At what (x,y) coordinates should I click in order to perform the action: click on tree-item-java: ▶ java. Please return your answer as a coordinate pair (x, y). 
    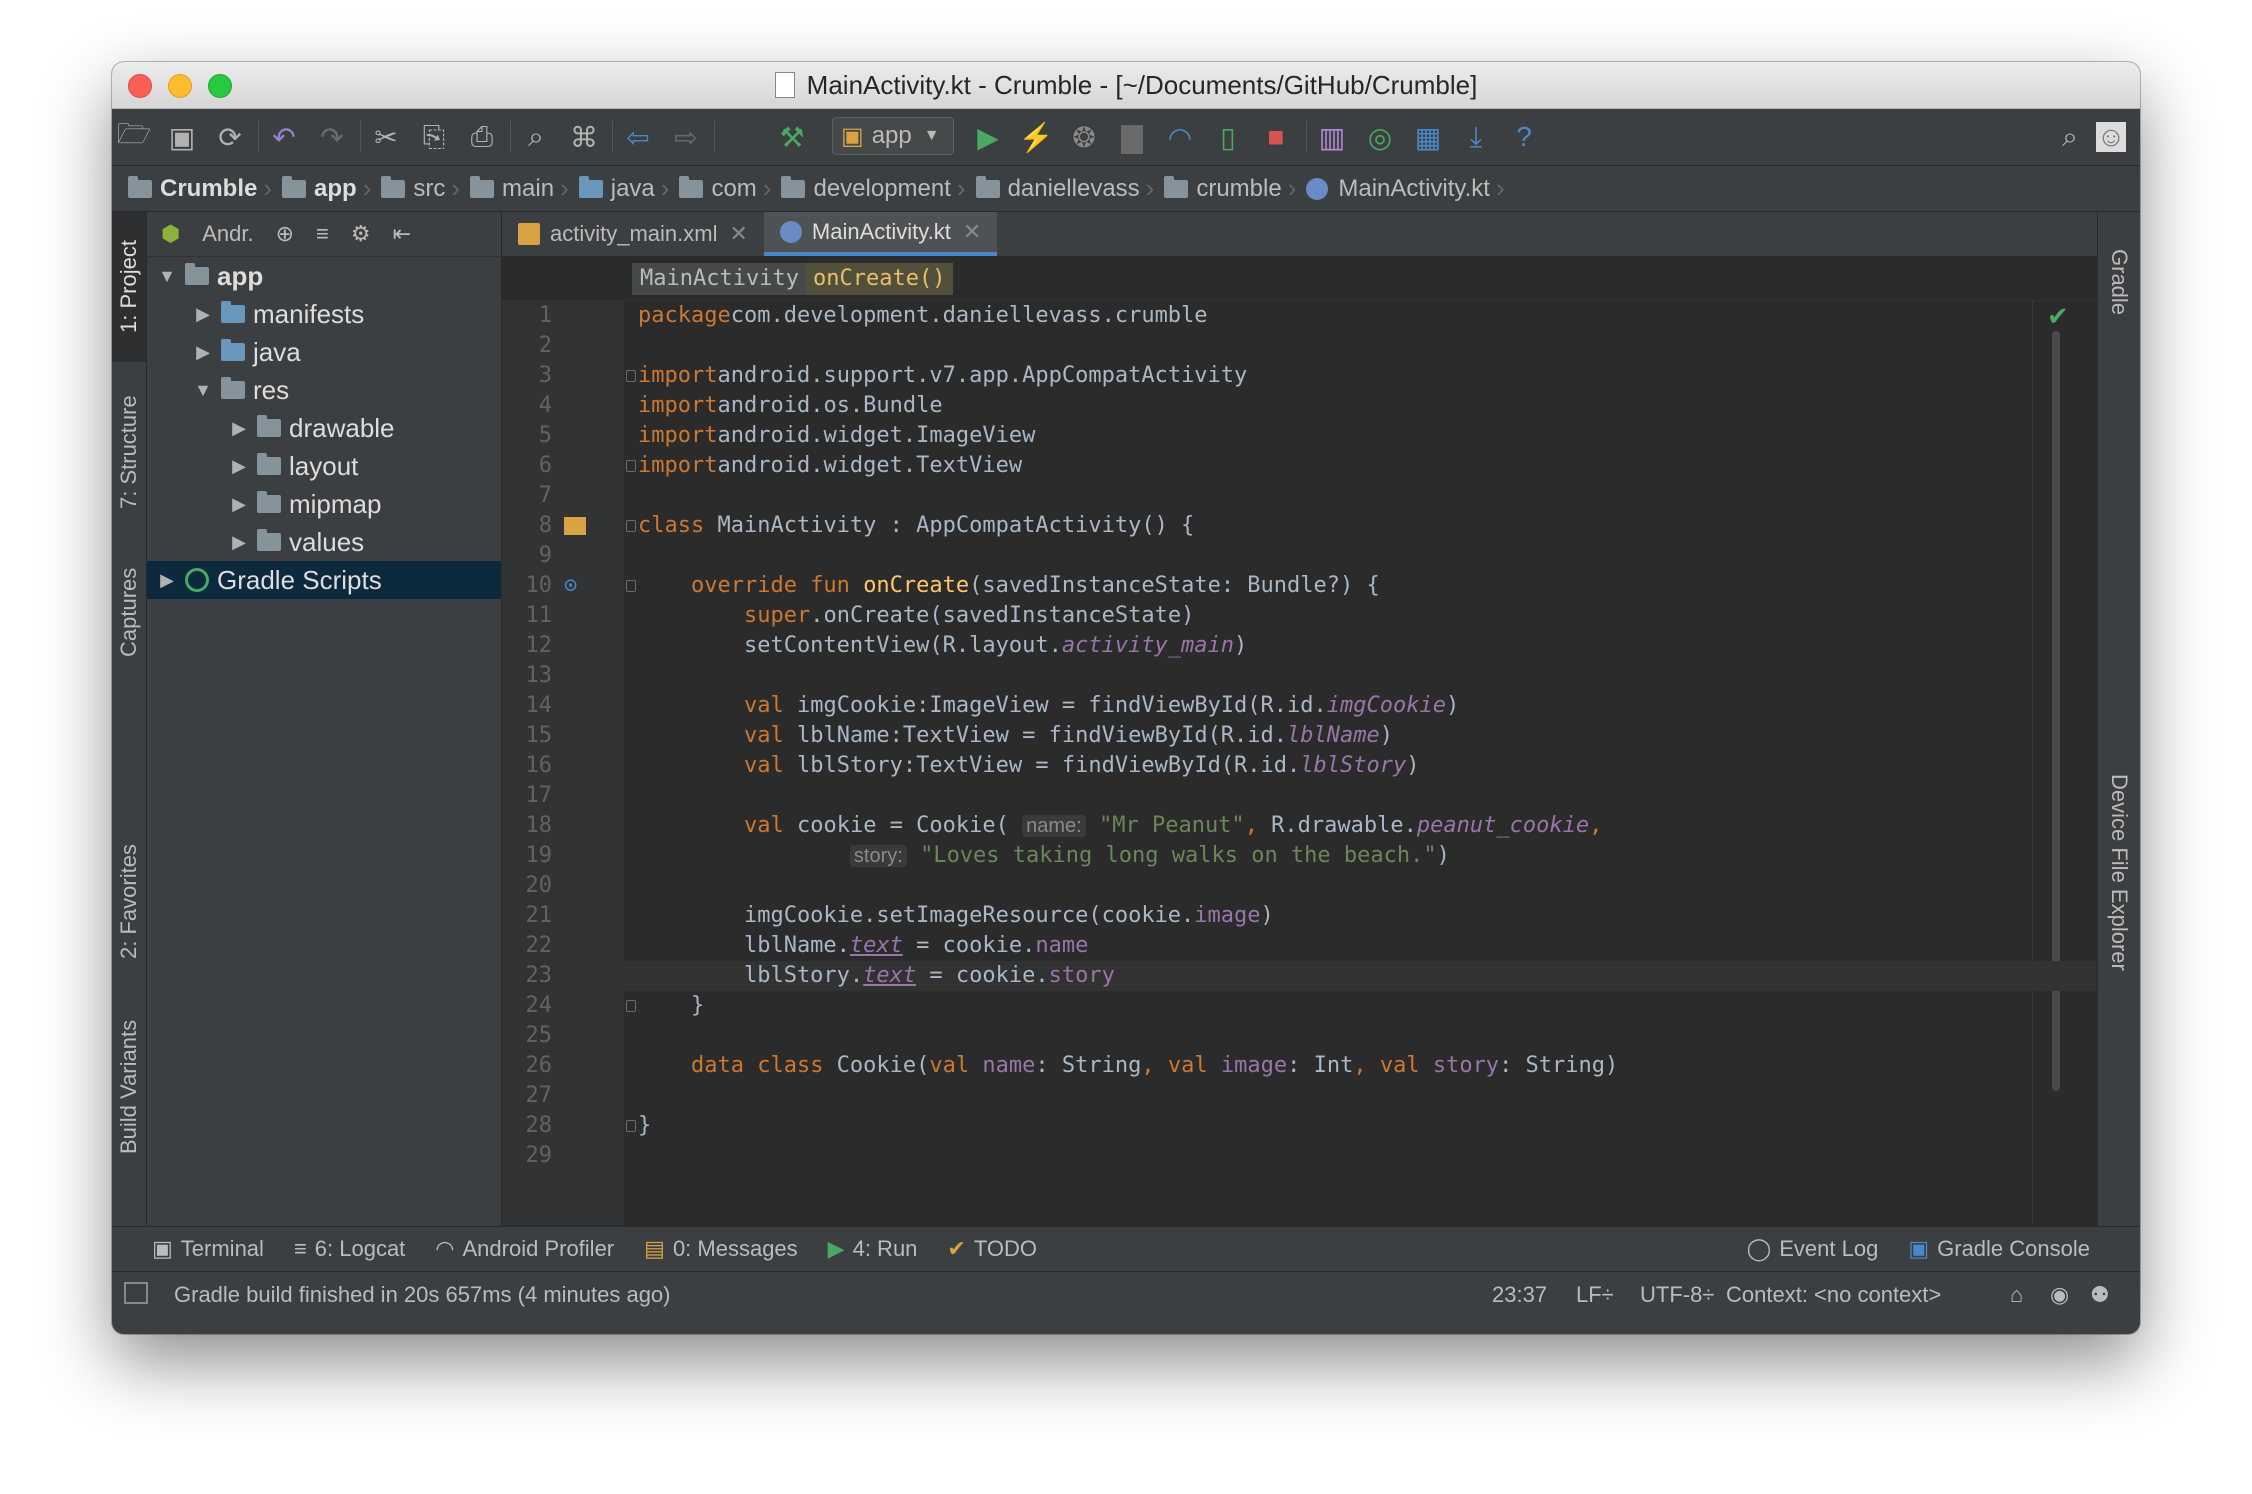
    Looking at the image, I should click on (324, 352).